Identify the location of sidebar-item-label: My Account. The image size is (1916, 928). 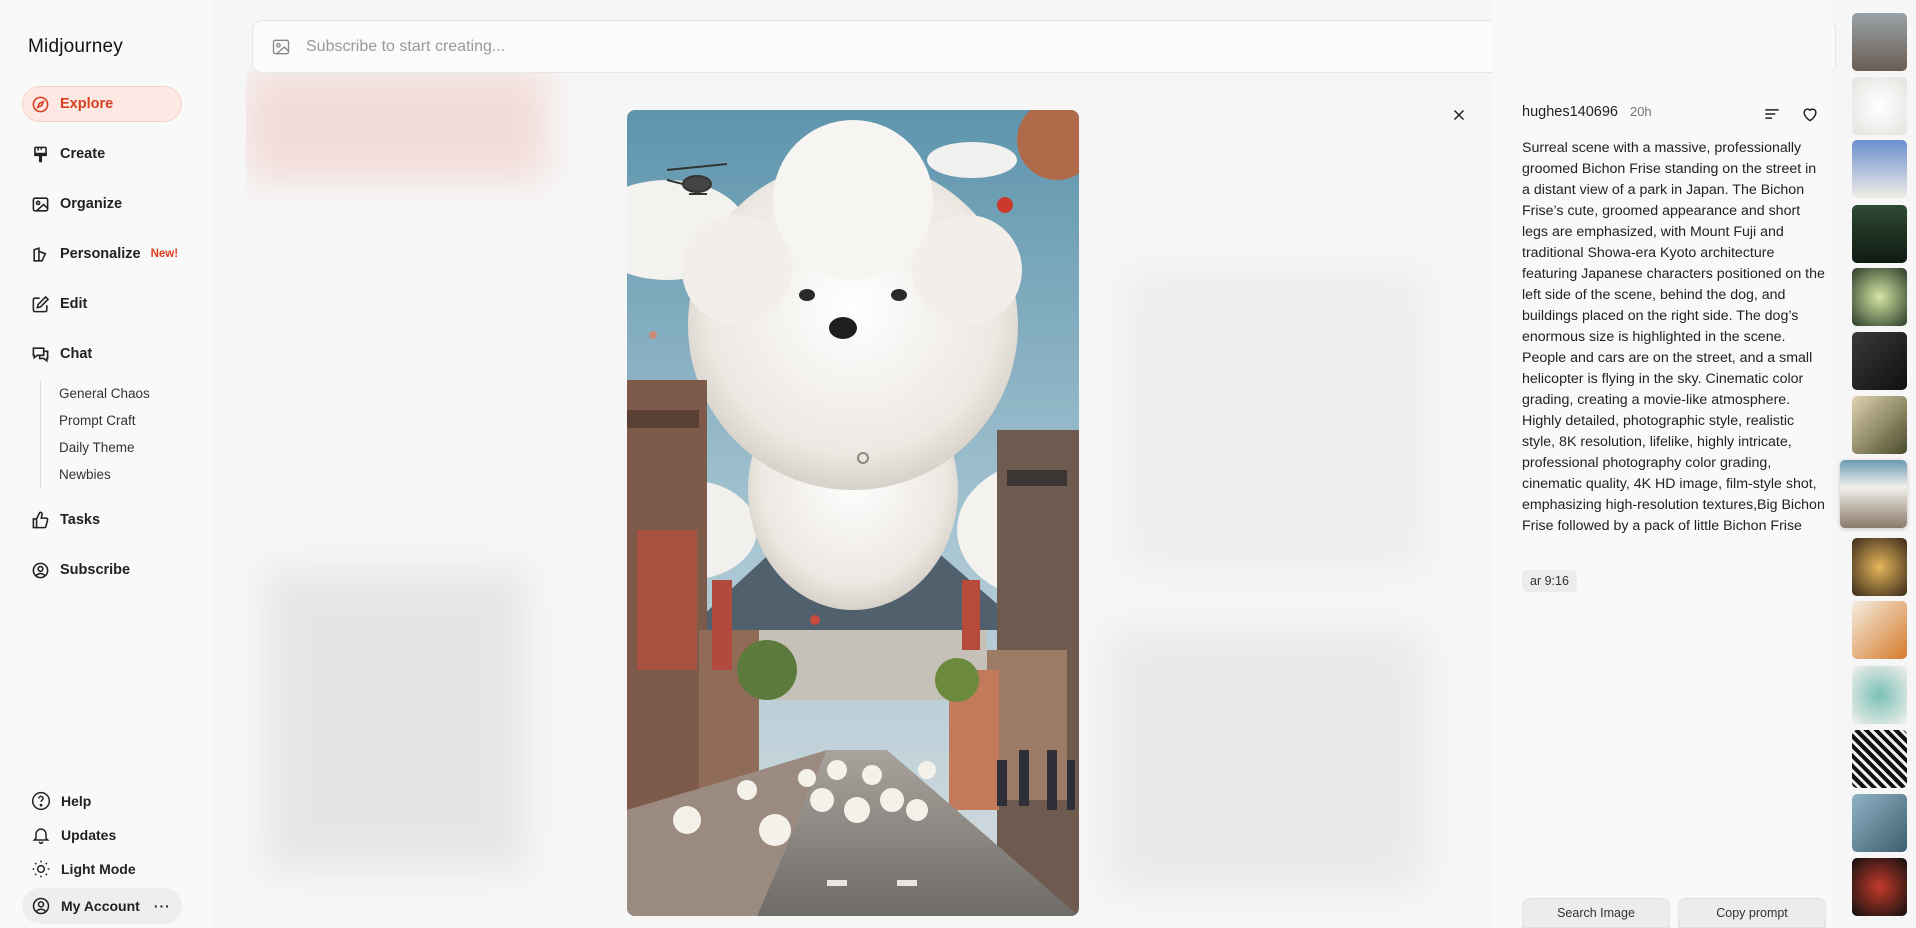
(100, 906).